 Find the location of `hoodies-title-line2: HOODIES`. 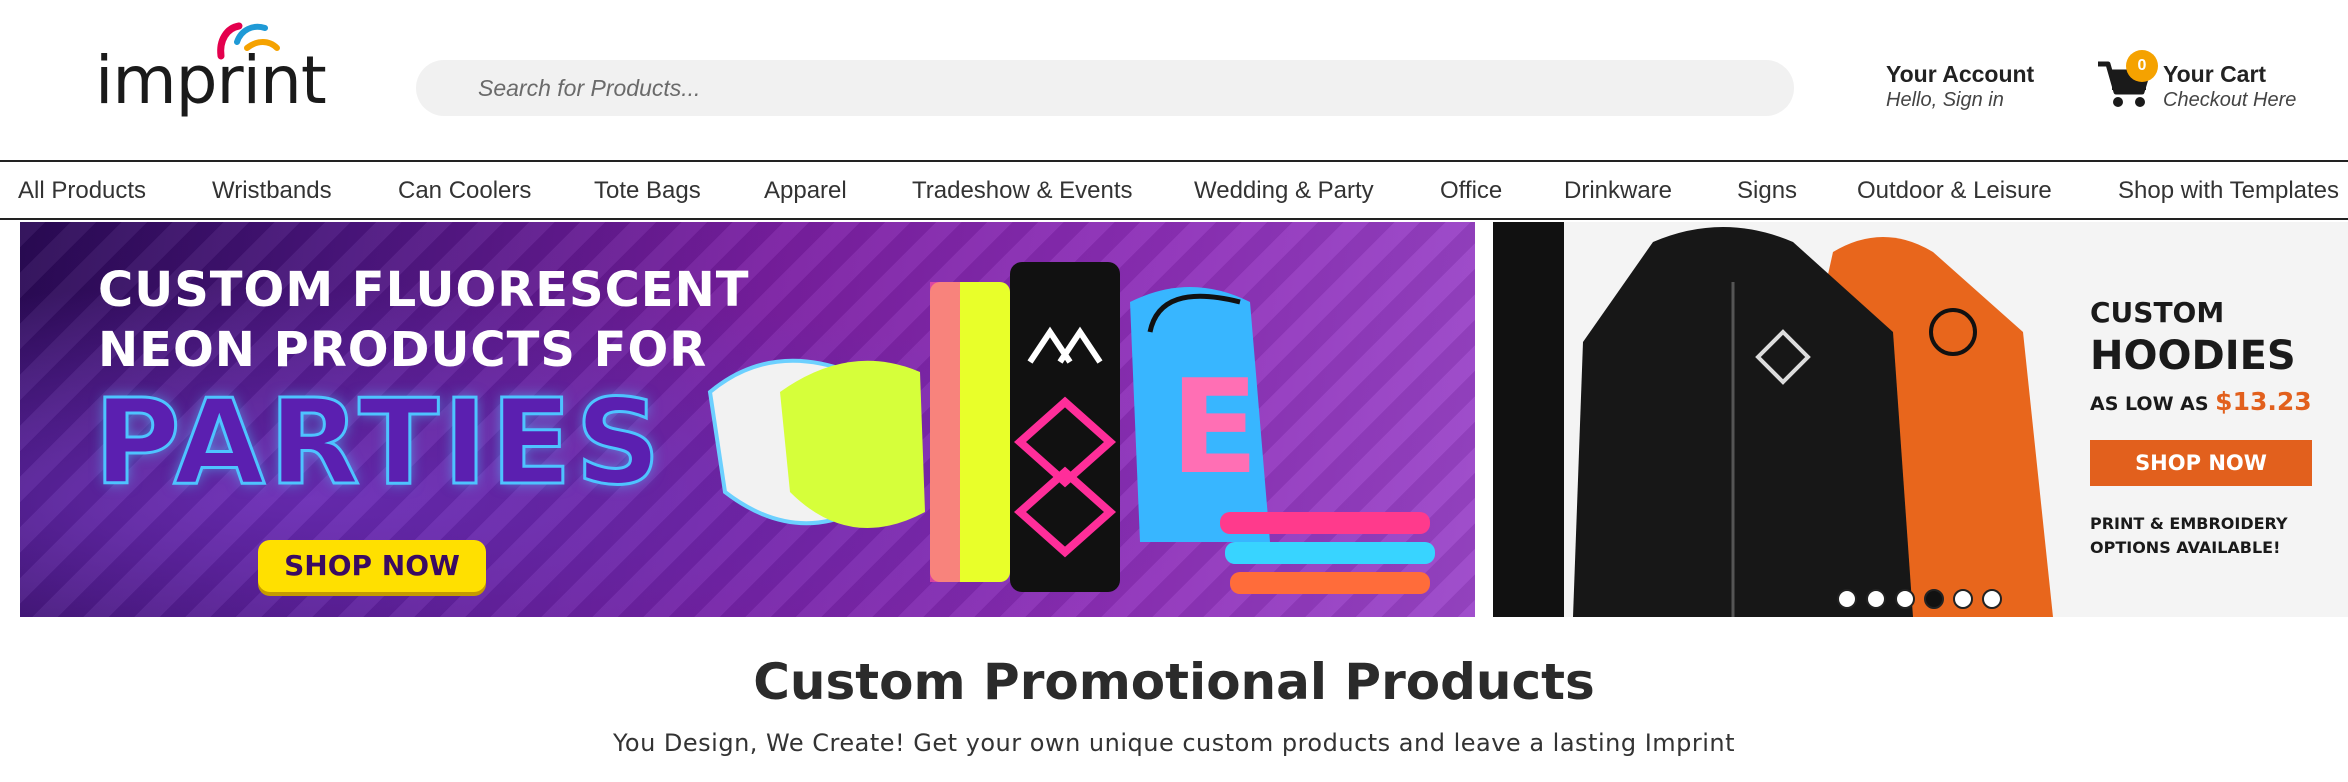

hoodies-title-line2: HOODIES is located at coordinates (2193, 356).